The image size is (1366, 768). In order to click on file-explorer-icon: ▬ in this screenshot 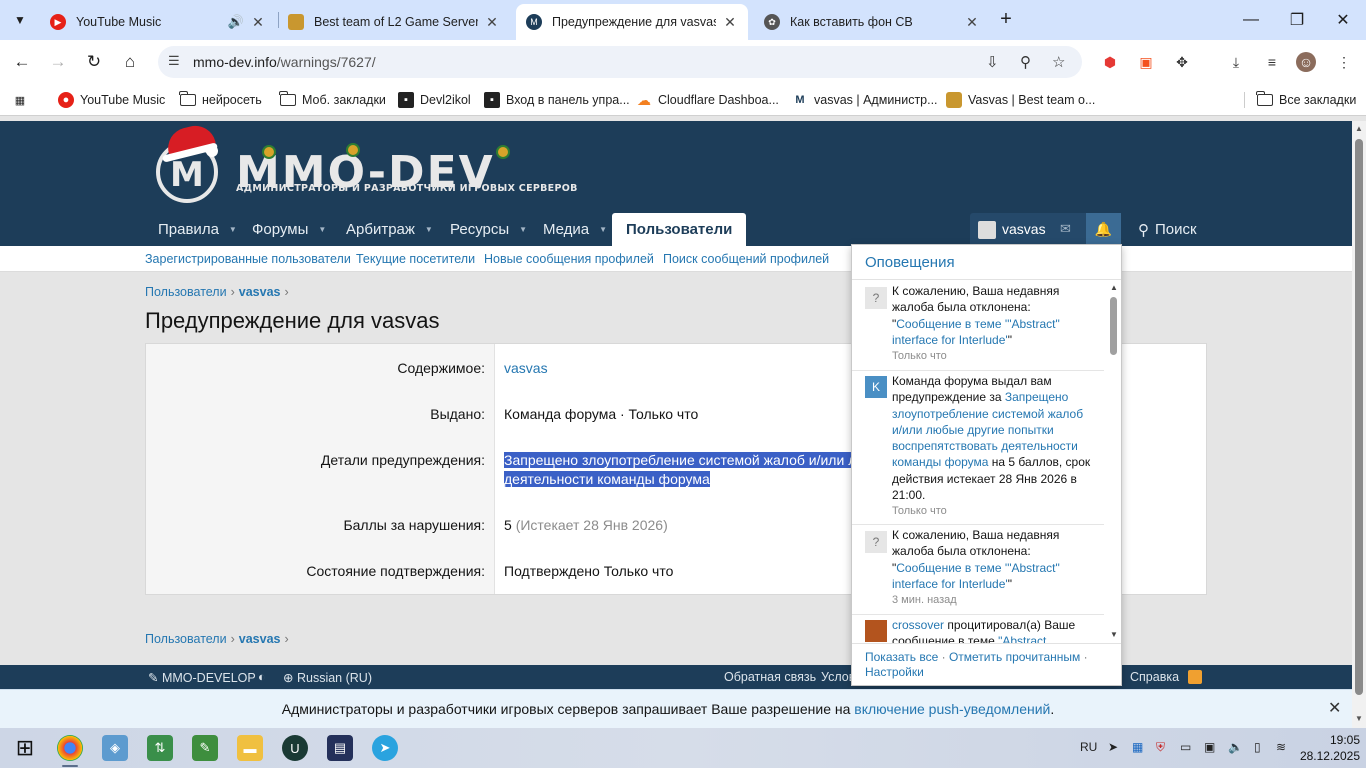, I will do `click(250, 748)`.